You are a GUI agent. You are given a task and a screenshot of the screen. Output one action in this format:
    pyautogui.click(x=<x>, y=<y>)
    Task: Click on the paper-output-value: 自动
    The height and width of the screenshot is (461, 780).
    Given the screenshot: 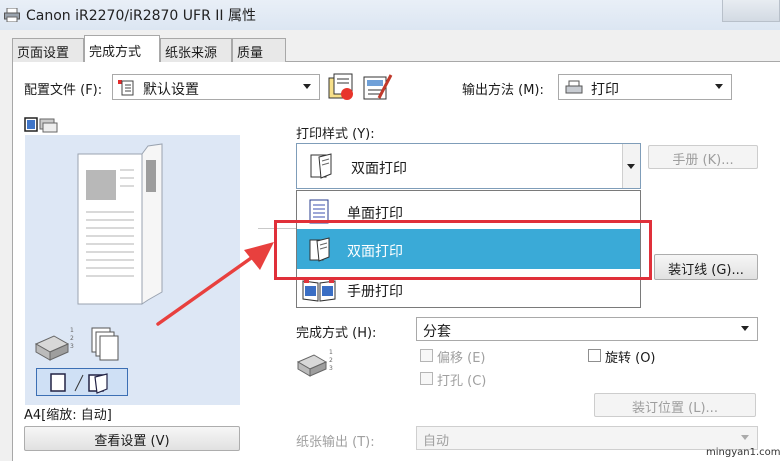 What is the action you would take?
    pyautogui.click(x=436, y=441)
    